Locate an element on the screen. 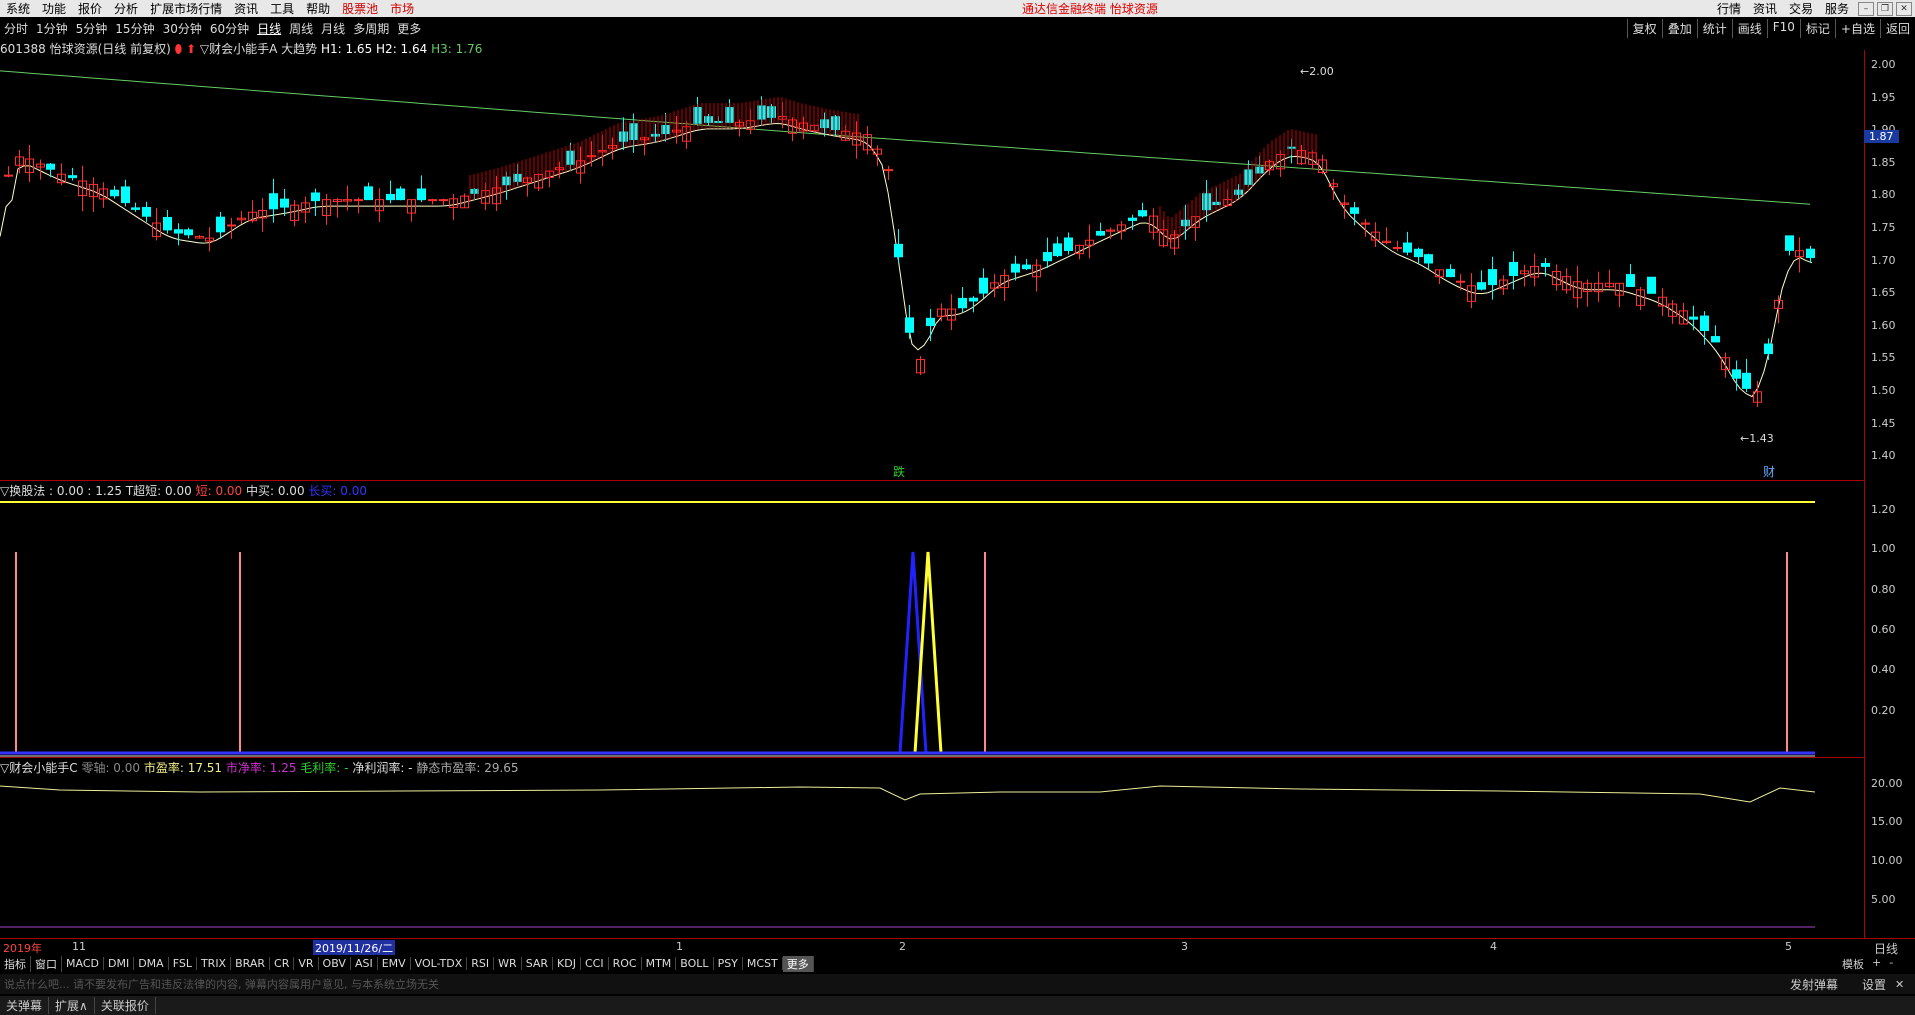 The height and width of the screenshot is (1015, 1915). date-label: 3 is located at coordinates (1184, 946).